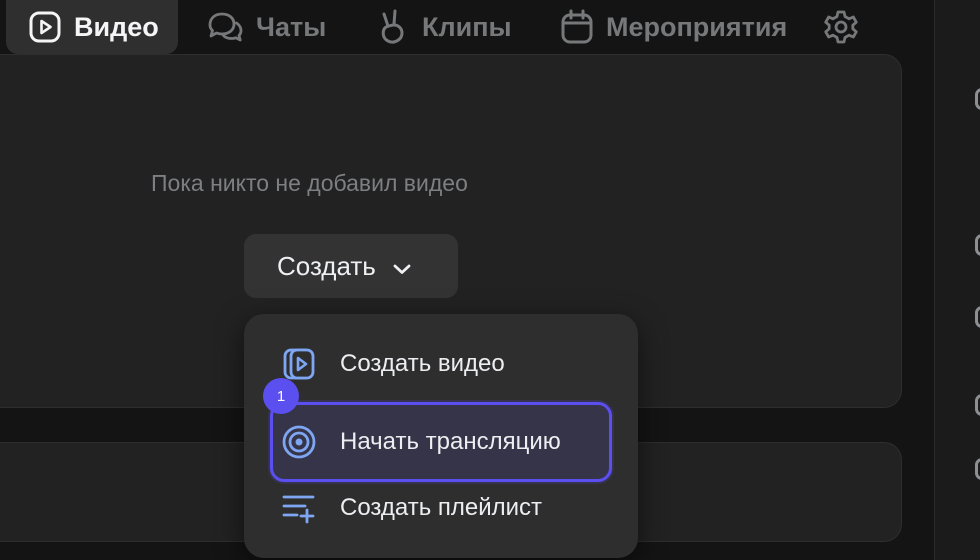 Image resolution: width=980 pixels, height=560 pixels. Describe the element at coordinates (299, 508) in the screenshot. I see `playlist-add-icon` at that location.